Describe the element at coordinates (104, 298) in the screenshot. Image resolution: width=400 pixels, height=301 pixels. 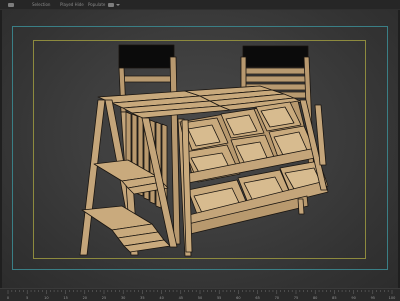
I see `timeline-tick-label: 25` at that location.